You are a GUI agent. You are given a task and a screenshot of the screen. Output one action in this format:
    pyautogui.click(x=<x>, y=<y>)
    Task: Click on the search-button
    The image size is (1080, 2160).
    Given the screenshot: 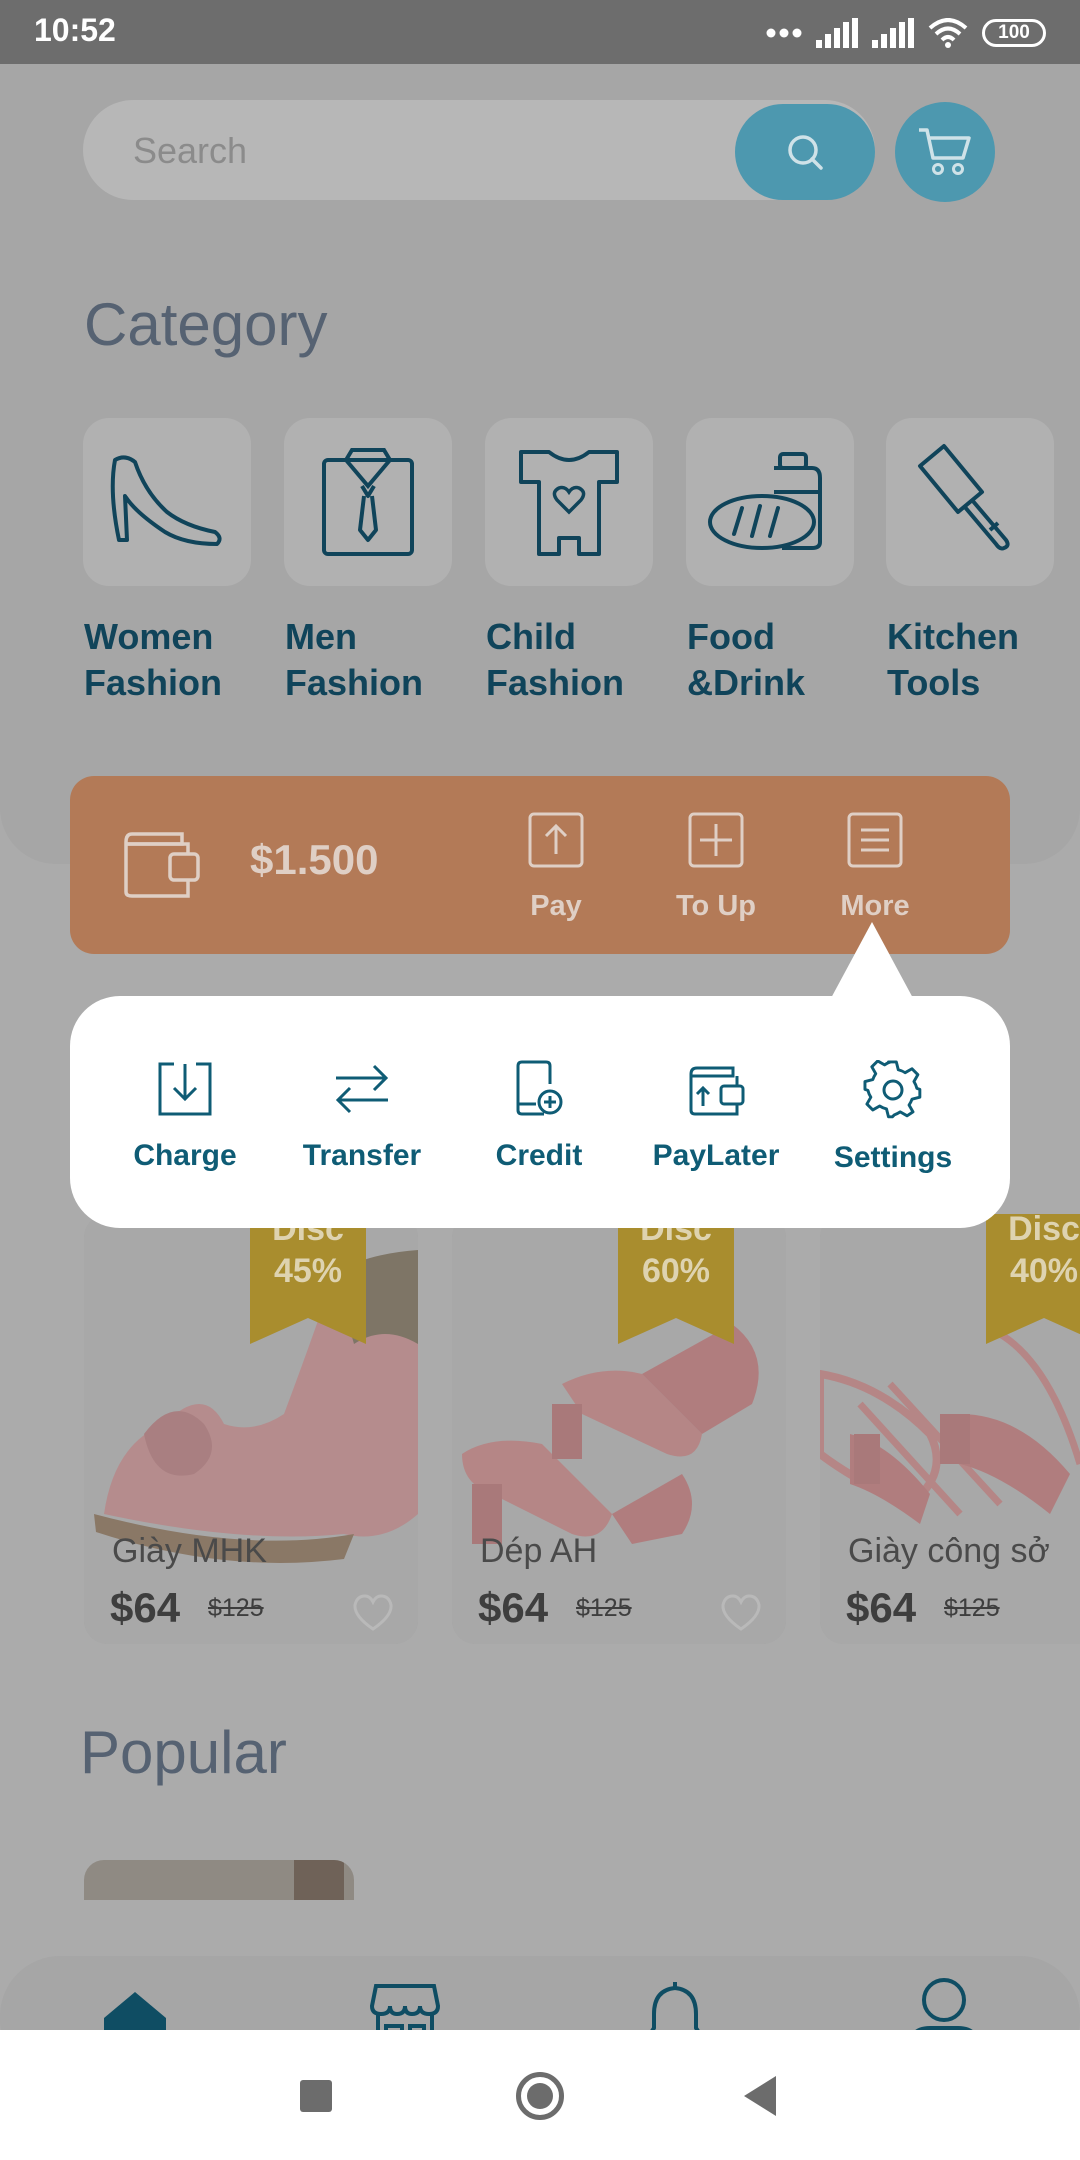 What is the action you would take?
    pyautogui.click(x=805, y=152)
    